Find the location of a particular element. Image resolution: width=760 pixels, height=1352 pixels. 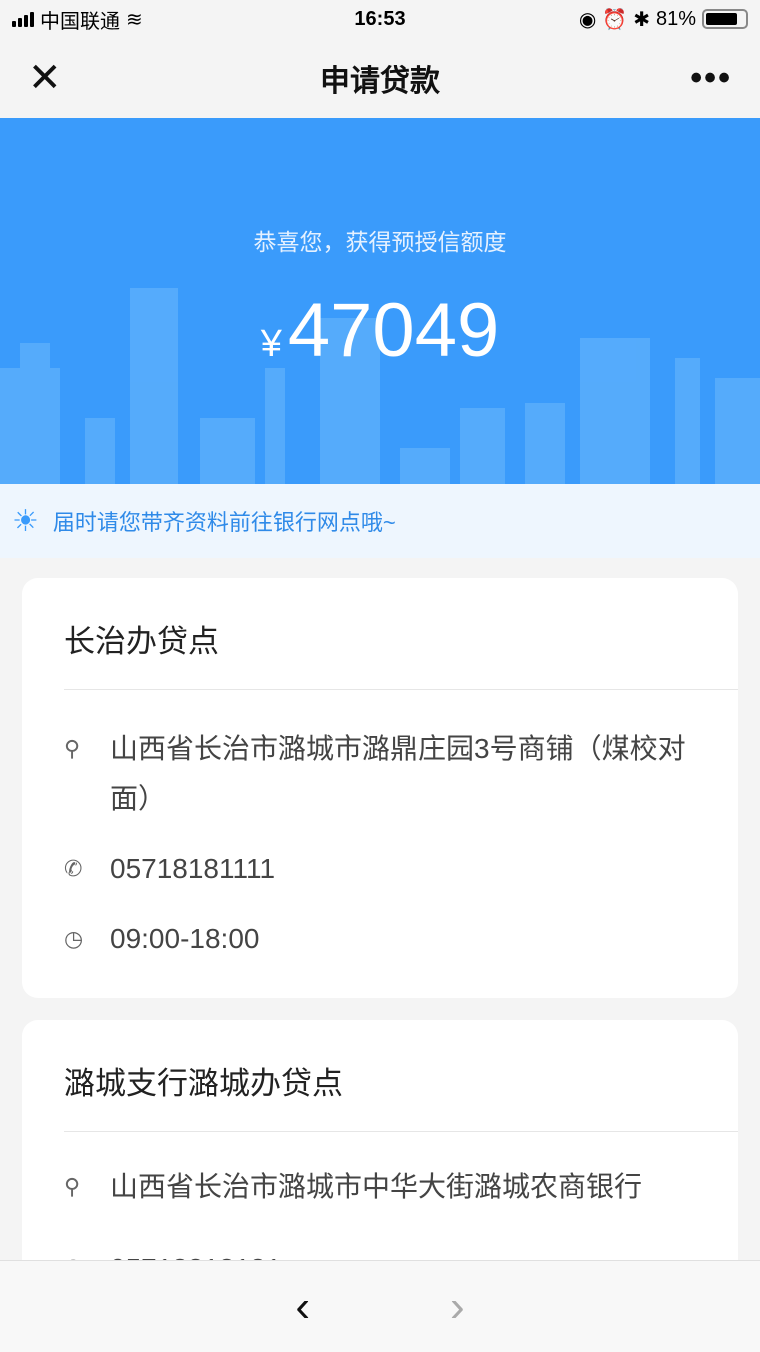

tip-text: 届时请您带齐资料前往银行网点哦~ is located at coordinates (224, 522).